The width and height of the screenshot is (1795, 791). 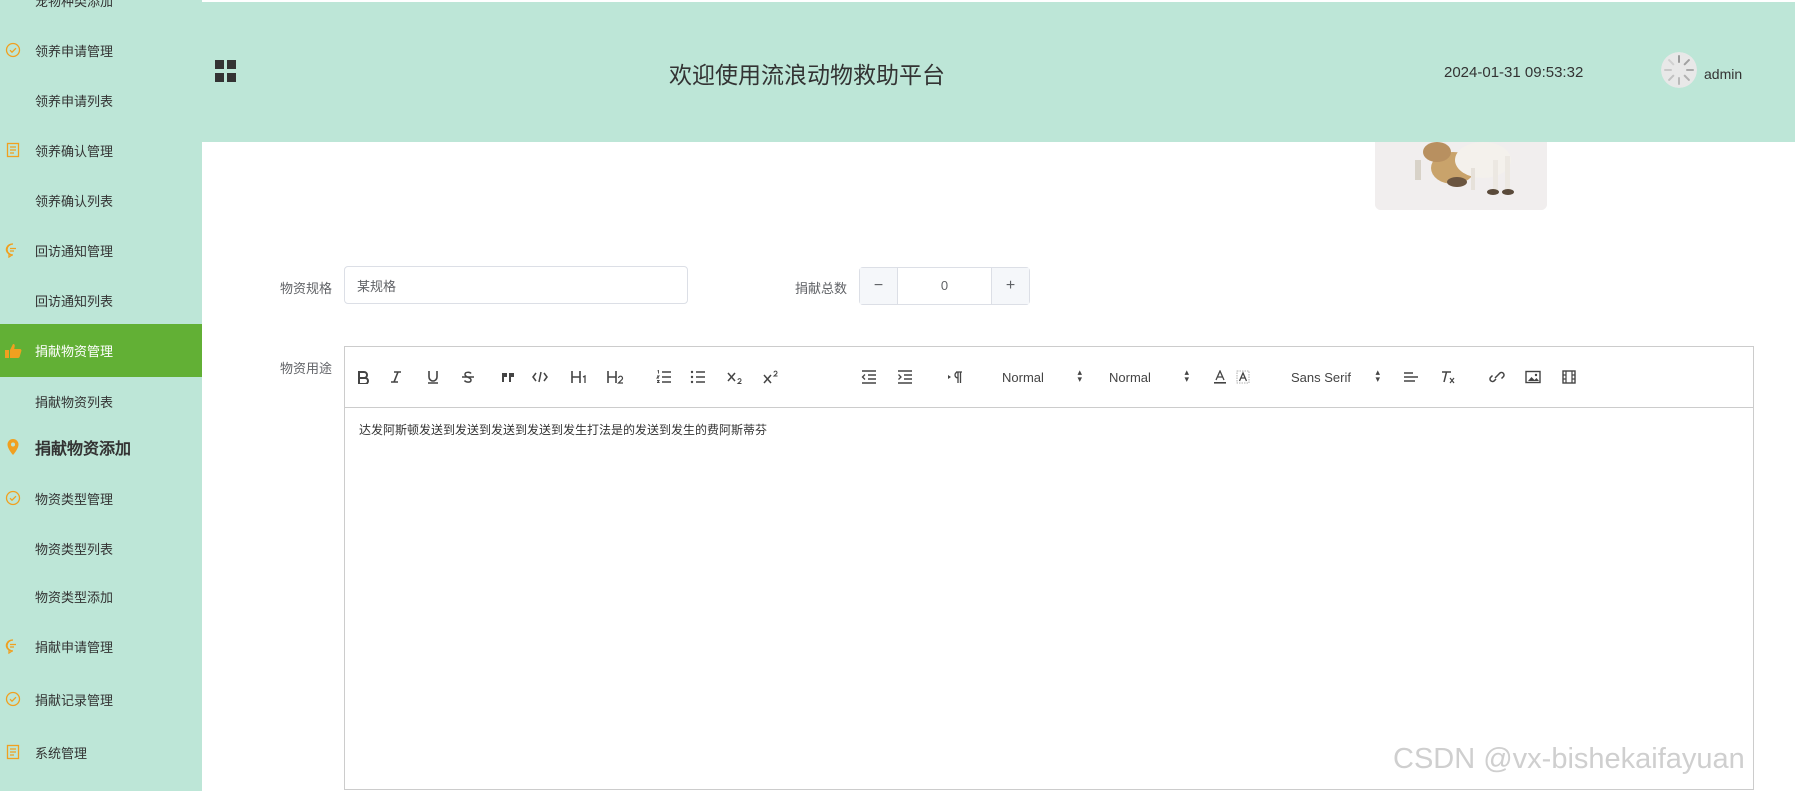 What do you see at coordinates (61, 753) in the screenshot?
I see `sidebar-item-label: 系统管理` at bounding box center [61, 753].